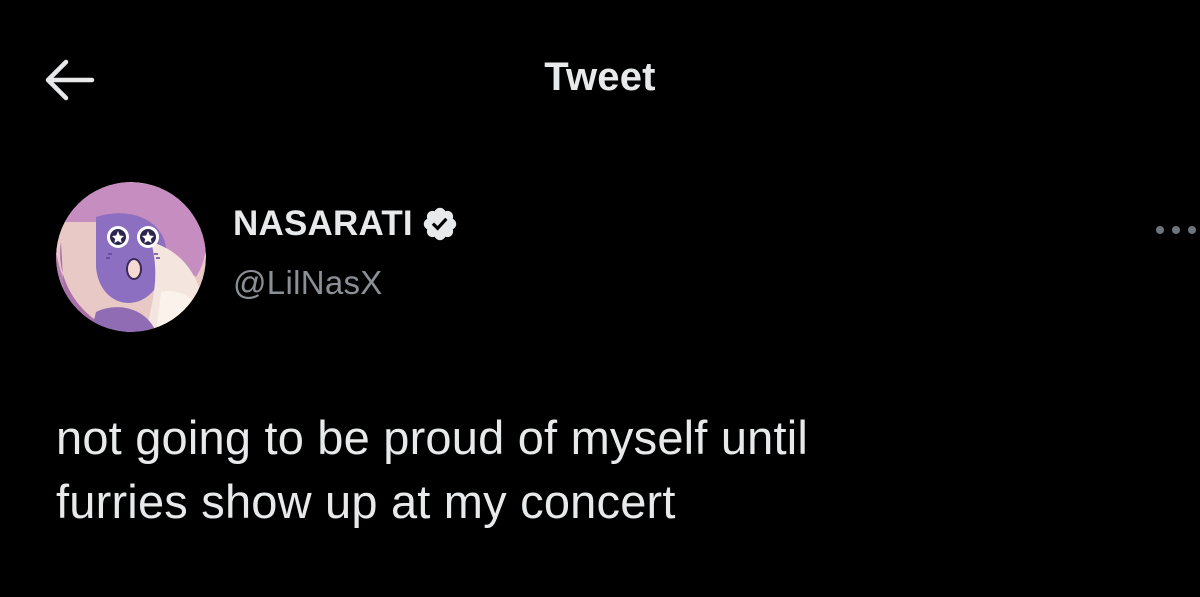 The image size is (1200, 597). Describe the element at coordinates (308, 283) in the screenshot. I see `user-handle: @LilNasX` at that location.